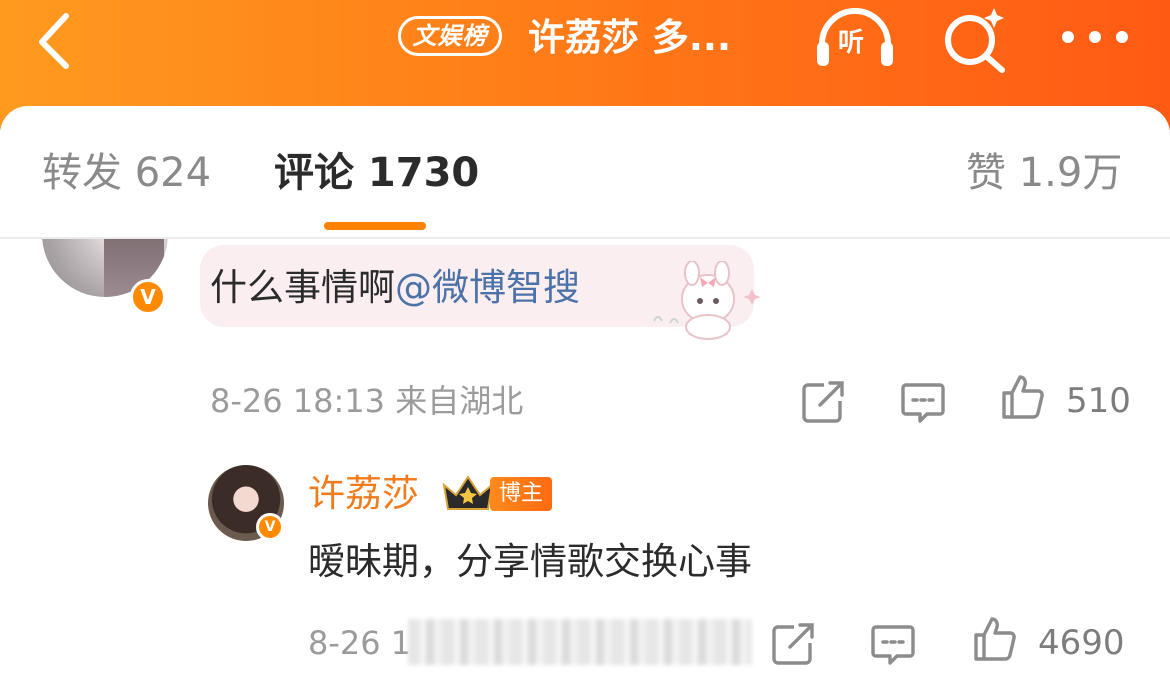 This screenshot has width=1170, height=676. What do you see at coordinates (302, 287) in the screenshot?
I see `comment-text-body: 什么事情啊` at bounding box center [302, 287].